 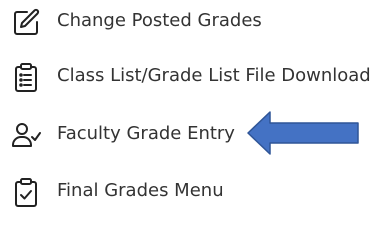 I want to click on menu-item-label: Final Grades Menu, so click(x=140, y=190).